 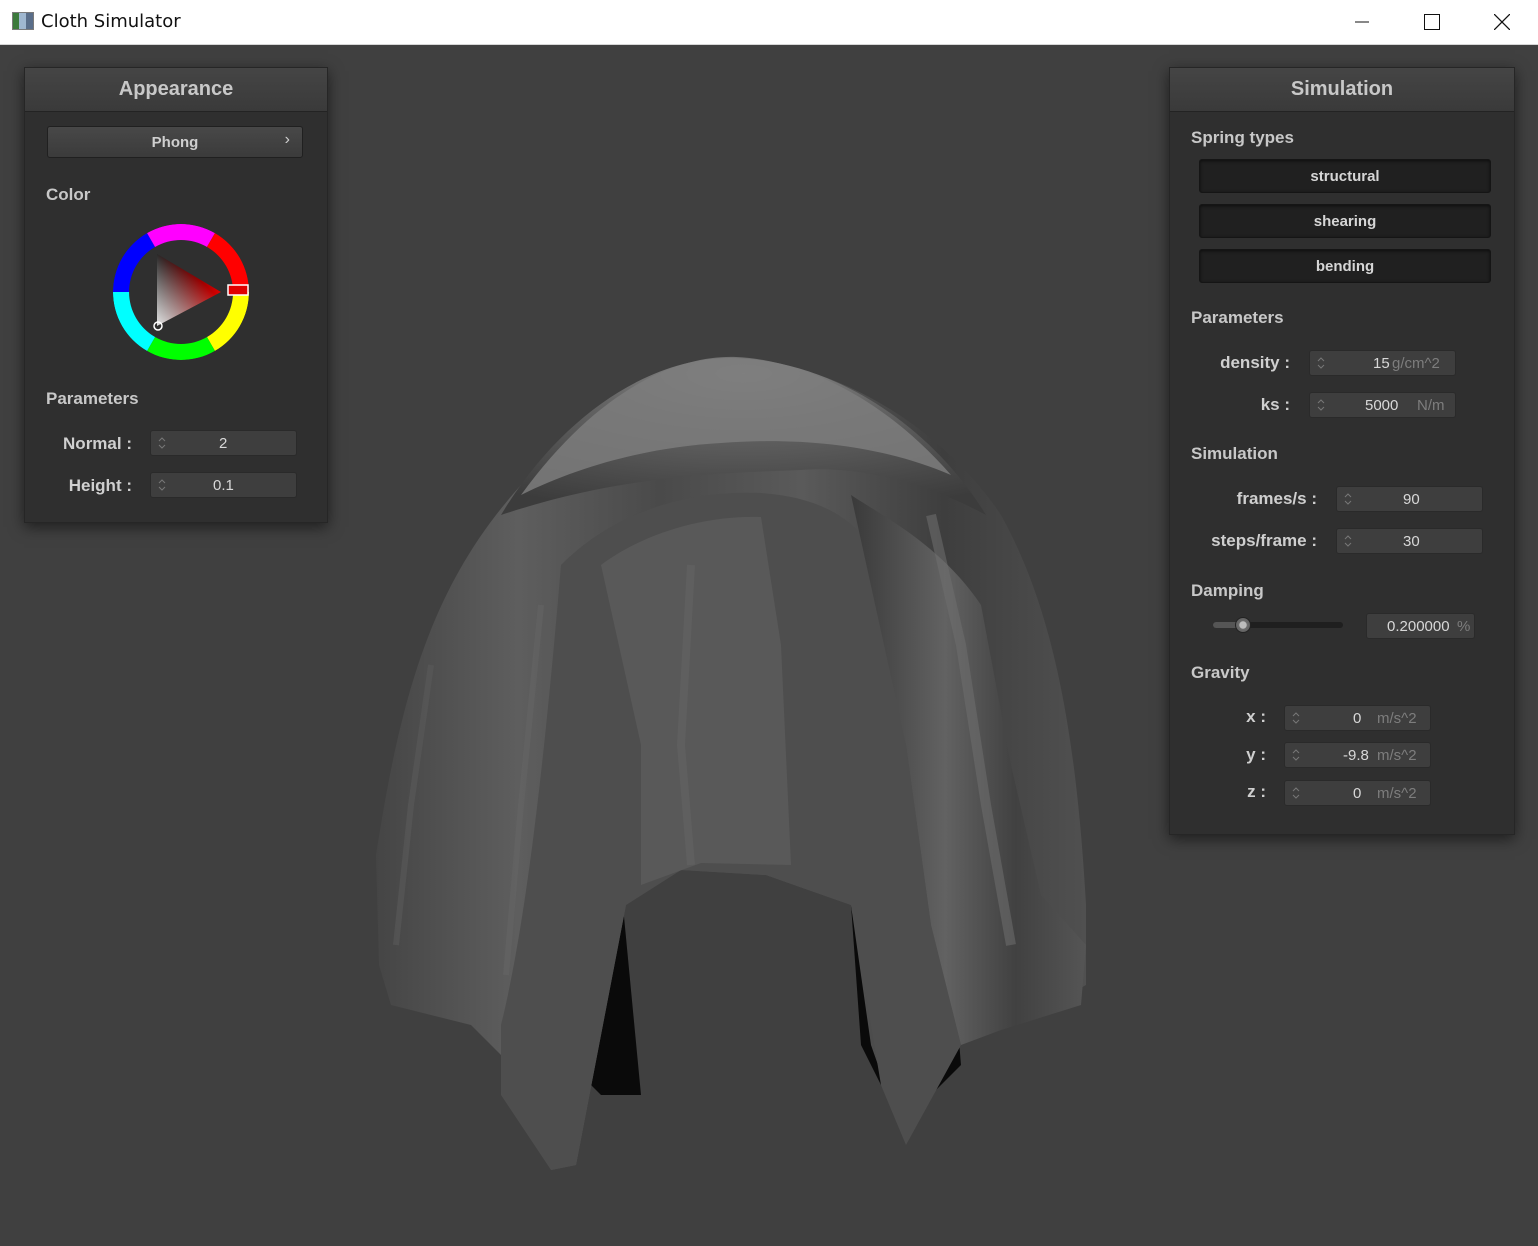 I want to click on gravity-y-input: -9.8 m/s^2, so click(x=1357, y=755).